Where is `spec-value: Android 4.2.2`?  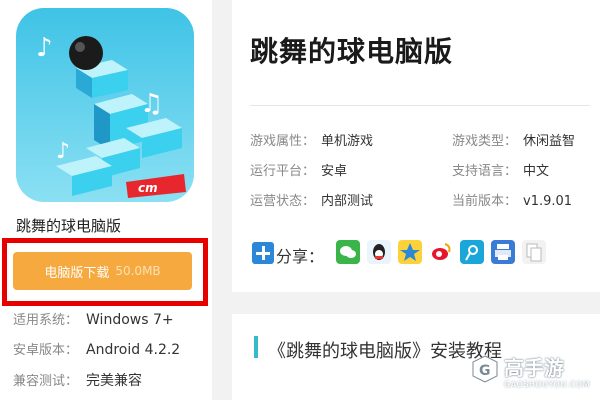
spec-value: Android 4.2.2 is located at coordinates (133, 350).